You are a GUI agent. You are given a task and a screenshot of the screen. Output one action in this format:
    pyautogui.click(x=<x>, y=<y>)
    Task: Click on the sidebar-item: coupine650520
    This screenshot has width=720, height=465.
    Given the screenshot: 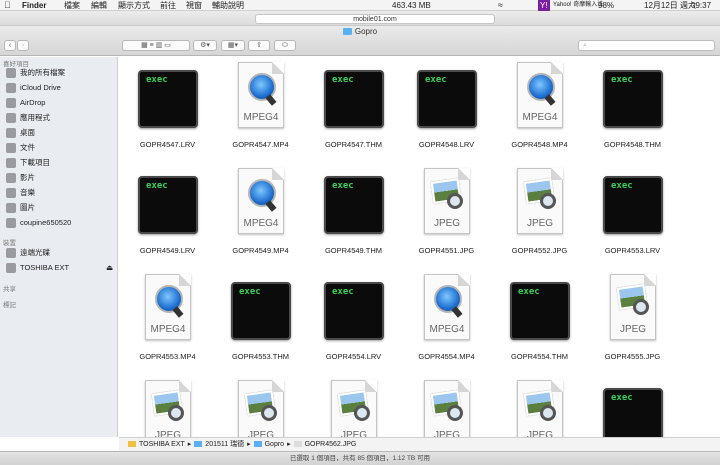 What is the action you would take?
    pyautogui.click(x=38, y=223)
    